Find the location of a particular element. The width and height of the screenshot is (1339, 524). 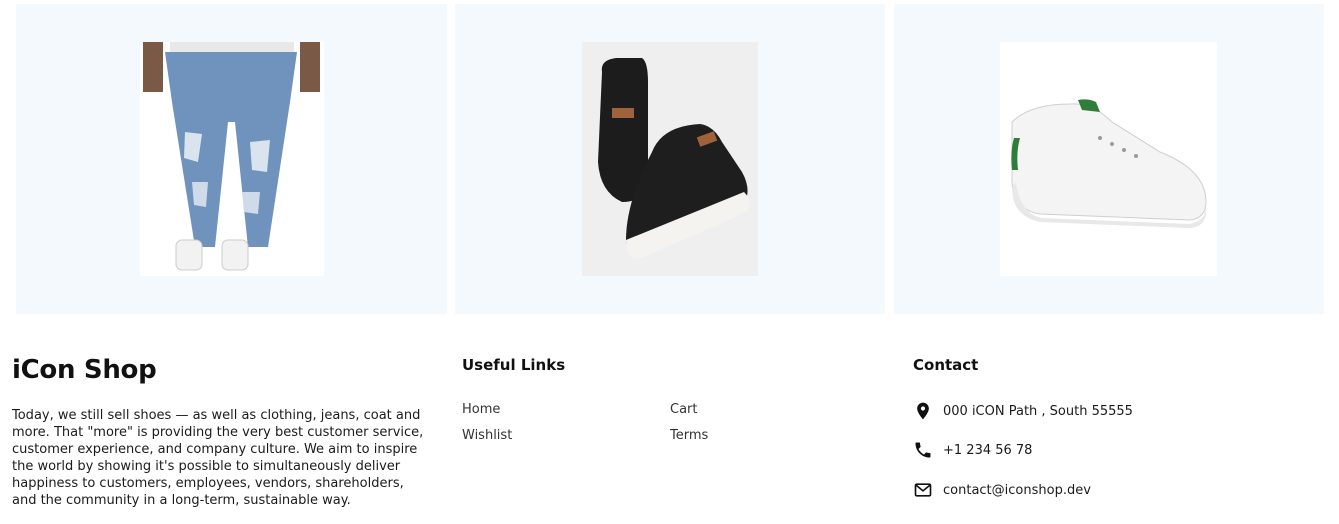

black-sneakers-image is located at coordinates (670, 159).